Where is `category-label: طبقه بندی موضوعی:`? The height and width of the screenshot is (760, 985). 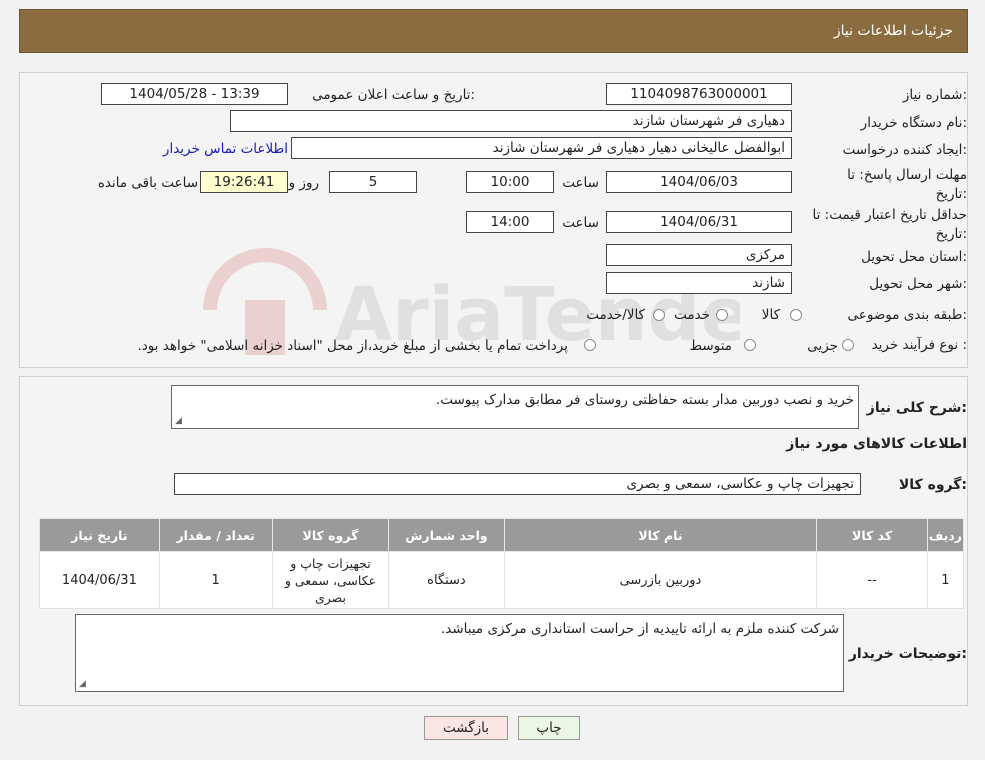
category-label: طبقه بندی موضوعی: is located at coordinates (907, 315).